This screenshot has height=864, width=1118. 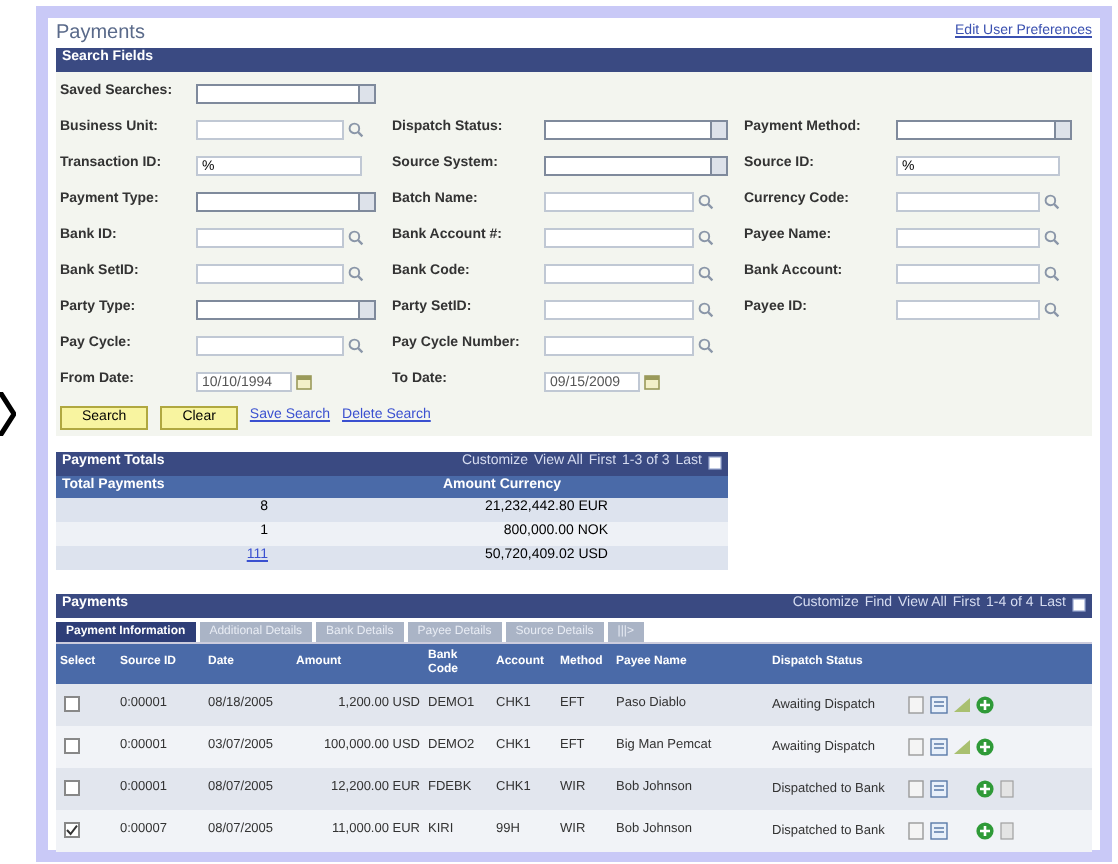 What do you see at coordinates (8, 414) in the screenshot?
I see `chevron-icon` at bounding box center [8, 414].